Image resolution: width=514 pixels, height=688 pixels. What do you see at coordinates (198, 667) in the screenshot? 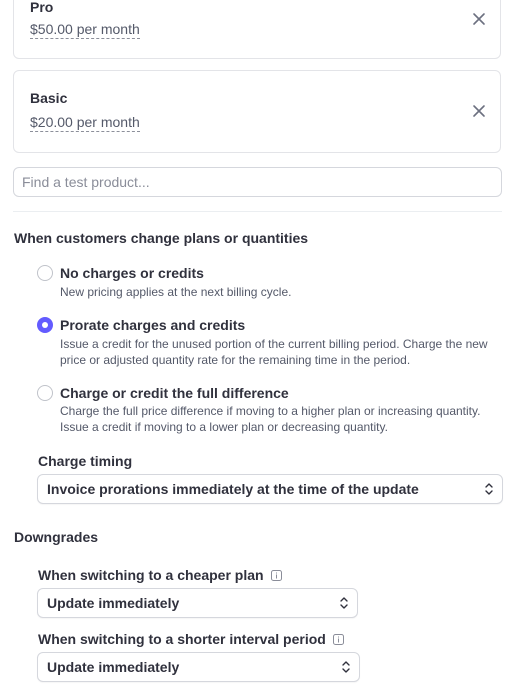
I see `shorter-interval-select: Update immediately` at bounding box center [198, 667].